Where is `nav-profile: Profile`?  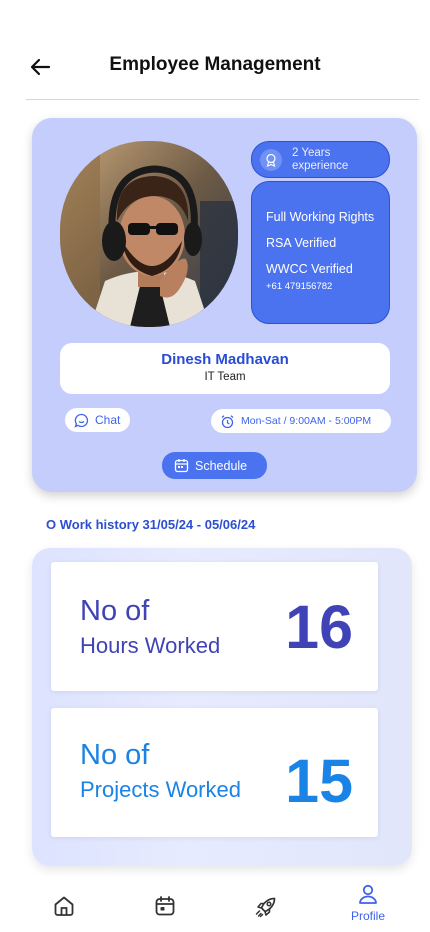
nav-profile: Profile is located at coordinates (368, 905).